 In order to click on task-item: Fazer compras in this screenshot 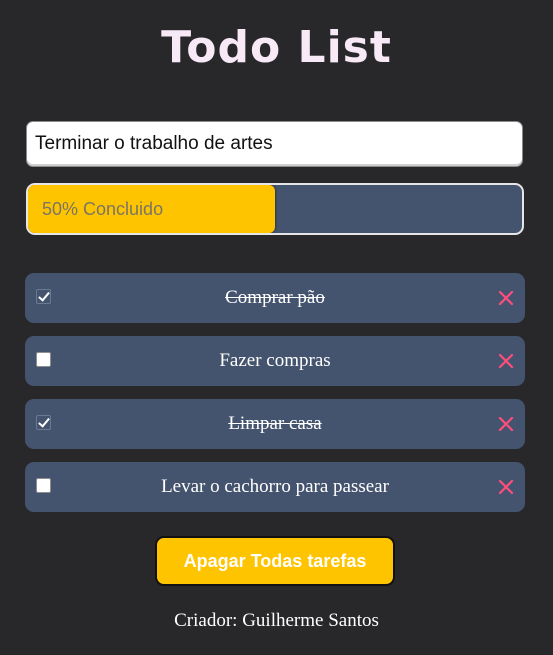, I will do `click(275, 361)`.